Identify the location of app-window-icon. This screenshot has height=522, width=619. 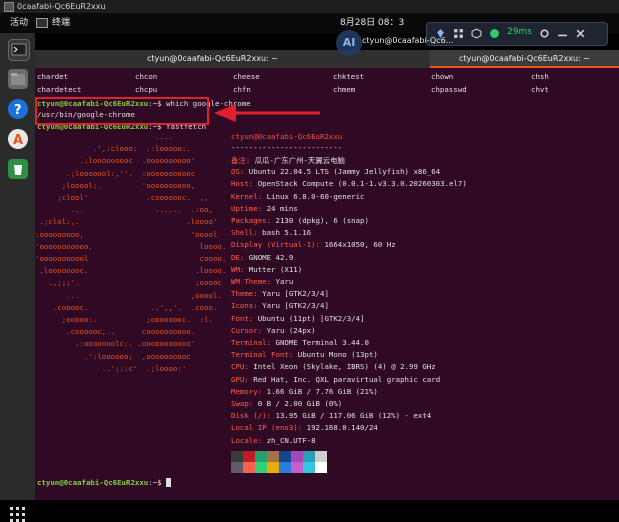
(9, 6).